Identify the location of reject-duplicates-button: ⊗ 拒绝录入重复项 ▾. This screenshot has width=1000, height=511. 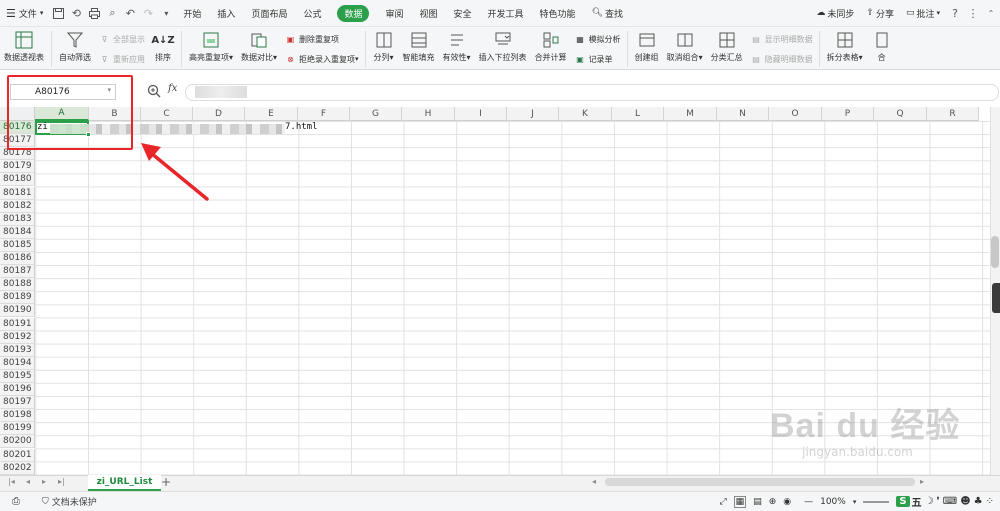
(321, 59).